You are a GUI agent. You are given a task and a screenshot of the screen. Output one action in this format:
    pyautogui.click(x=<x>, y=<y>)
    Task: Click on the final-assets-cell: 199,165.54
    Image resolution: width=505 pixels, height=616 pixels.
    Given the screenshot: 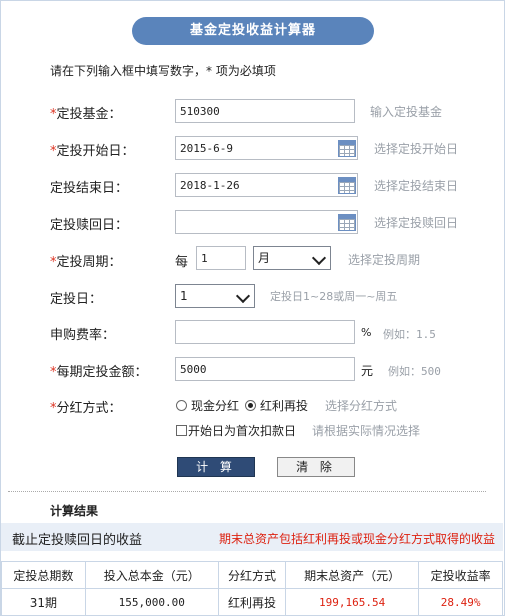 What is the action you would take?
    pyautogui.click(x=352, y=602)
    